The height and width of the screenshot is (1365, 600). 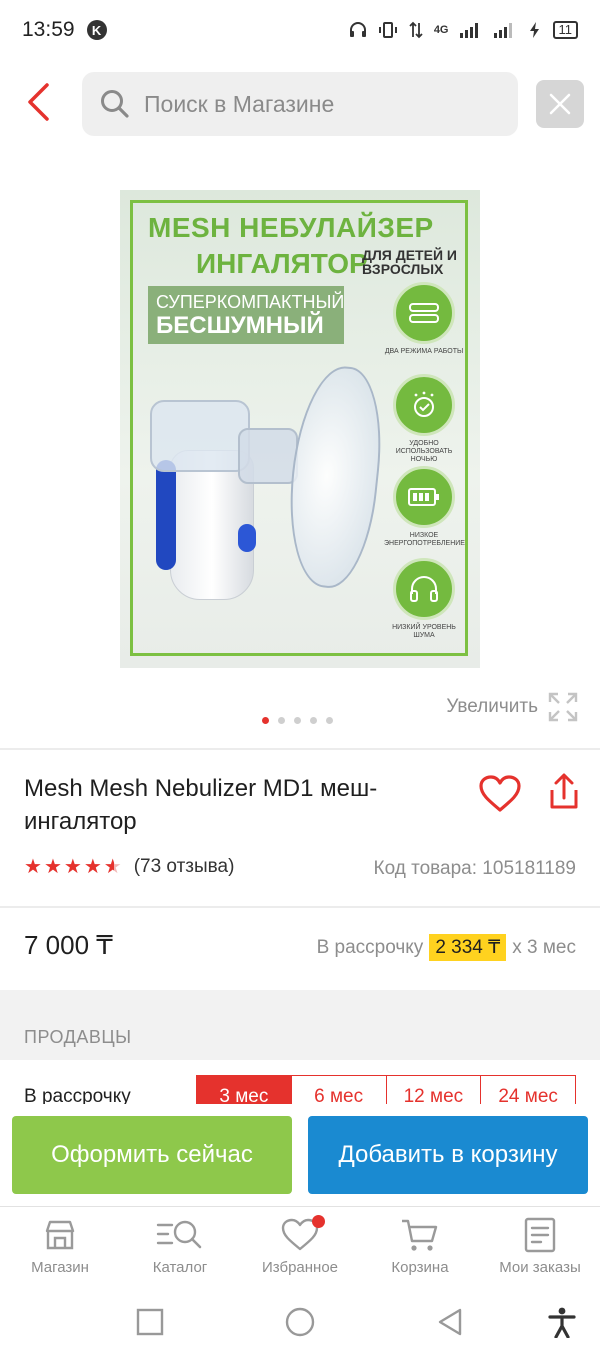 I want to click on feature-label: НИЗКИЙ УРОВЕНЬ ШУМА, so click(x=424, y=631).